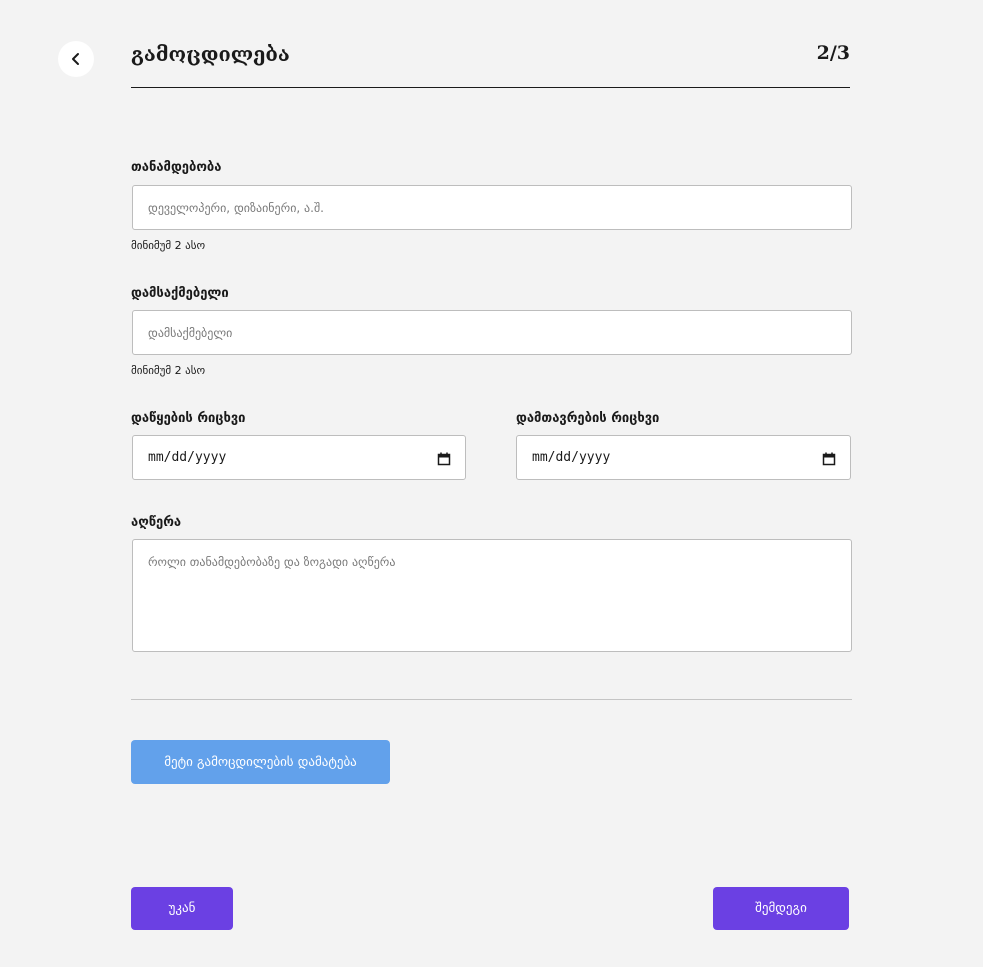 The image size is (983, 967). What do you see at coordinates (490, 64) in the screenshot?
I see `page-header: გამოცდილება 2/3` at bounding box center [490, 64].